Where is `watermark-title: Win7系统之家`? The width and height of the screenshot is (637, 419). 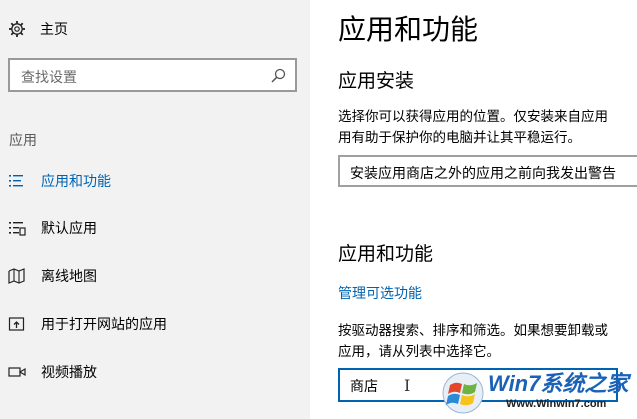 watermark-title: Win7系统之家 is located at coordinates (558, 383).